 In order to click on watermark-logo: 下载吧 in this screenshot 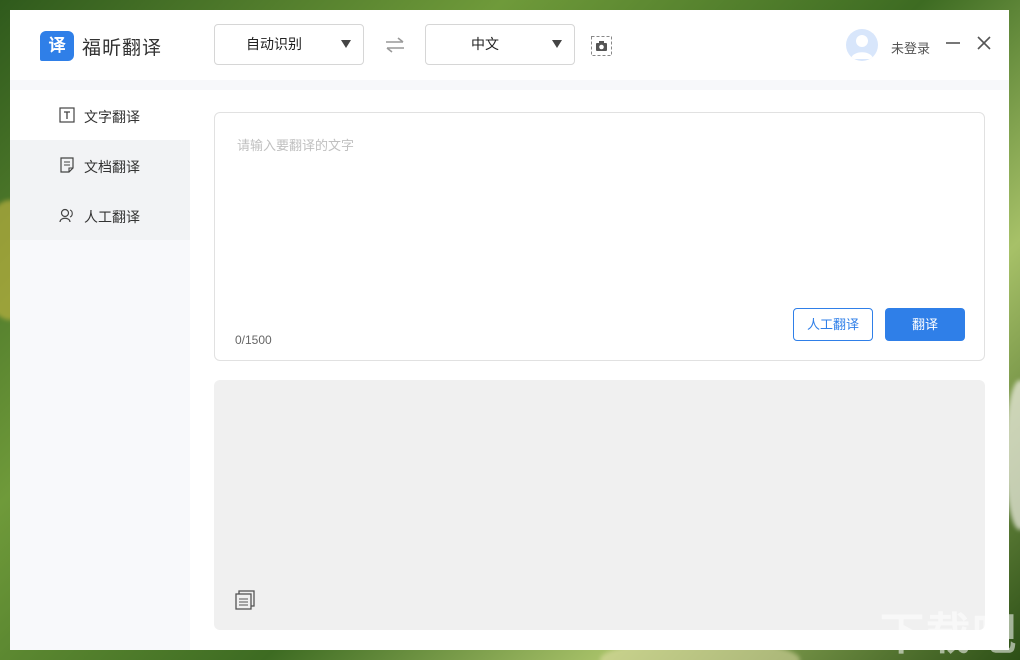, I will do `click(949, 634)`.